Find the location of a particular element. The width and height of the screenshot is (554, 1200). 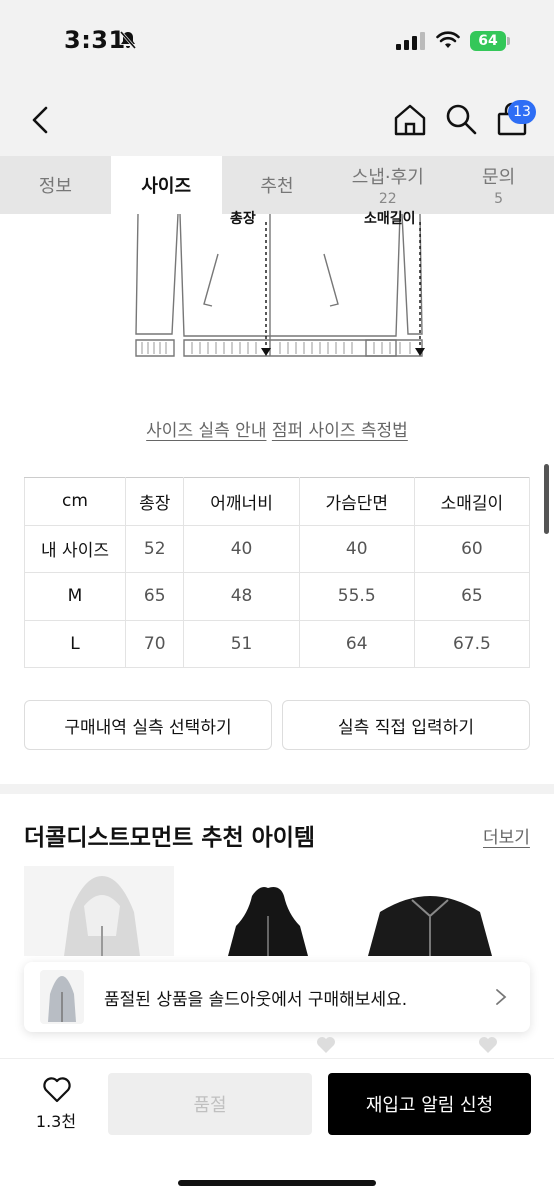

tab-size: 사이즈 is located at coordinates (166, 185).